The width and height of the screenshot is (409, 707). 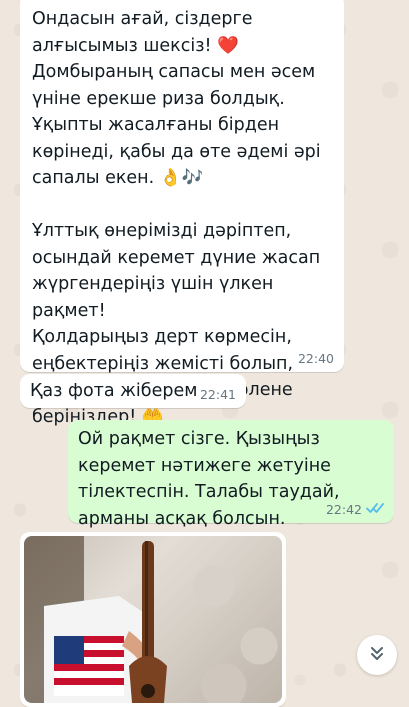 I want to click on message-time: 22:41, so click(x=217, y=394).